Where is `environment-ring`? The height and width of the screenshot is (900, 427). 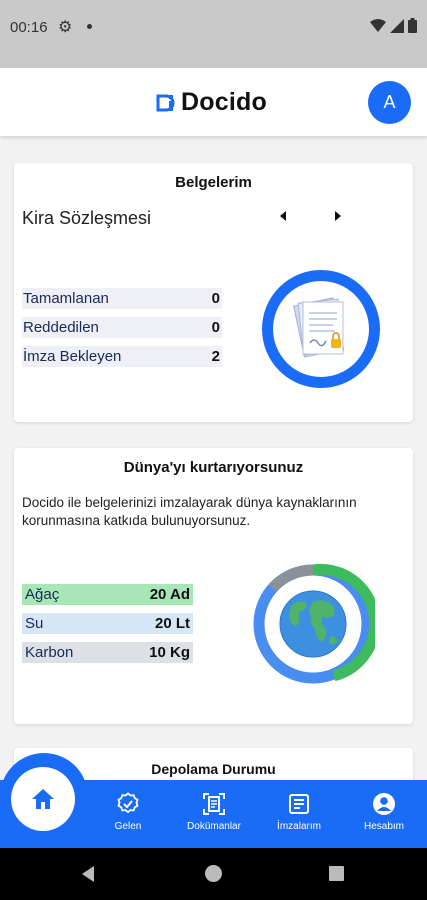
environment-ring is located at coordinates (314, 623).